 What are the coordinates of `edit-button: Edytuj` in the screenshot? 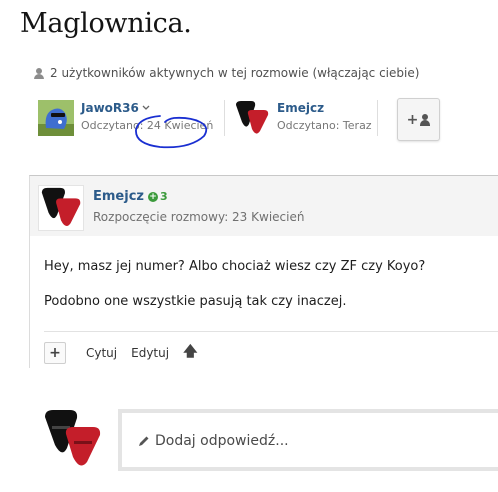 It's located at (150, 353).